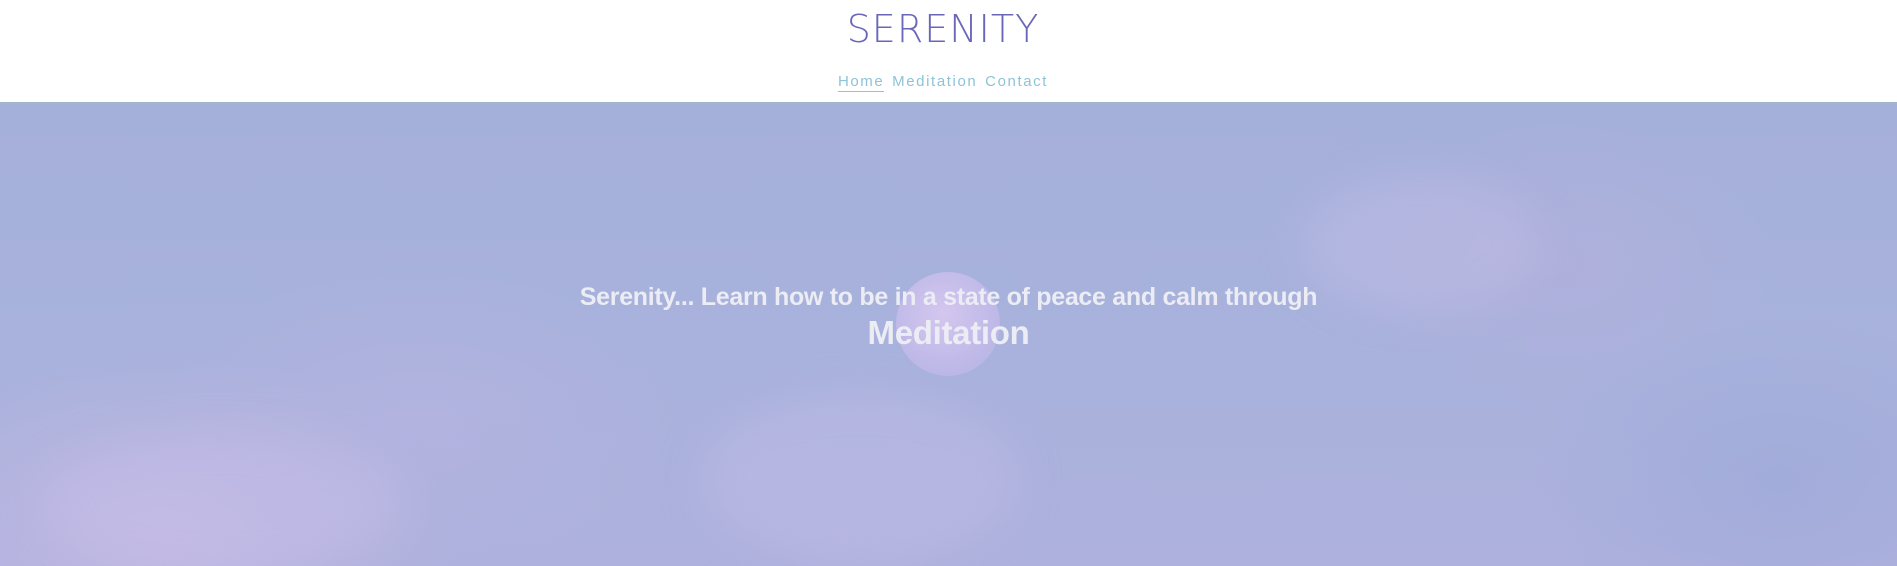 Image resolution: width=1897 pixels, height=566 pixels. Describe the element at coordinates (943, 29) in the screenshot. I see `site-logo: SERENITY` at that location.